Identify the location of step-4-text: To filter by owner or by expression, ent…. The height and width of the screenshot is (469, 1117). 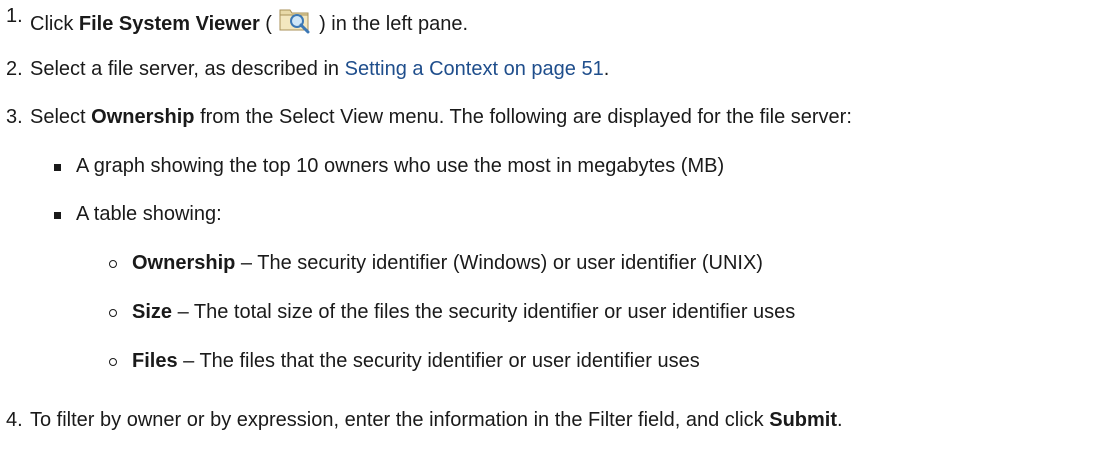
(436, 420).